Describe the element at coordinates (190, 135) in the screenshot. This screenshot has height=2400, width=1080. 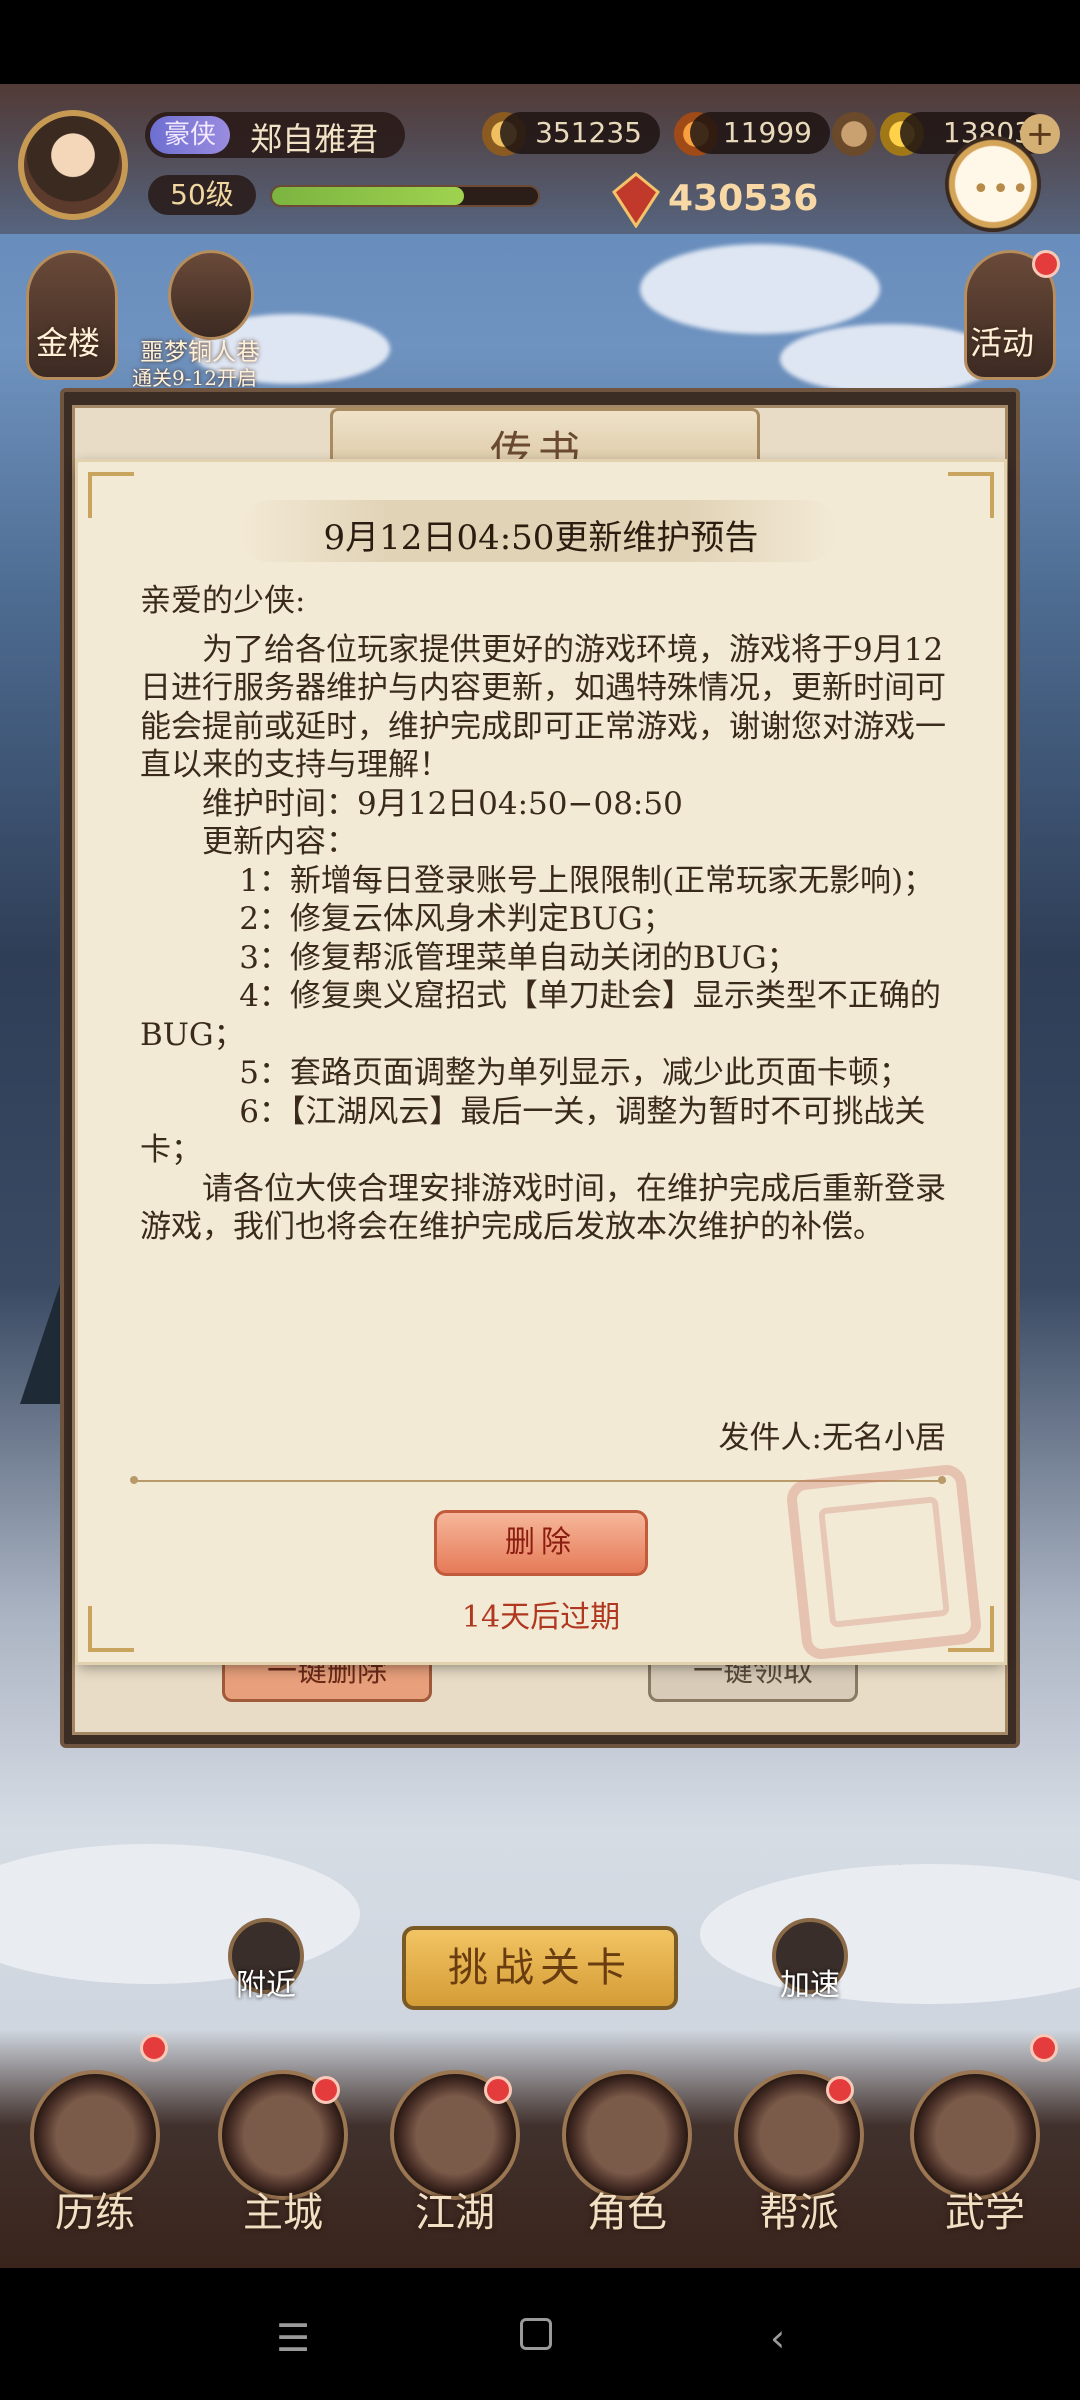
I see `title-badge: 豪侠` at that location.